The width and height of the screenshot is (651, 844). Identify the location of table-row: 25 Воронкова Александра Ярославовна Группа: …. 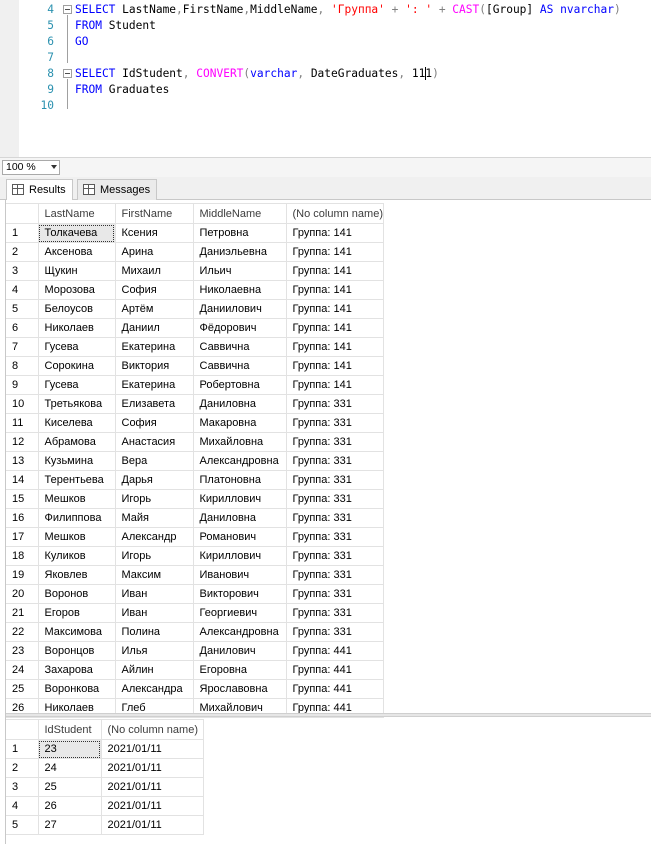
(195, 689).